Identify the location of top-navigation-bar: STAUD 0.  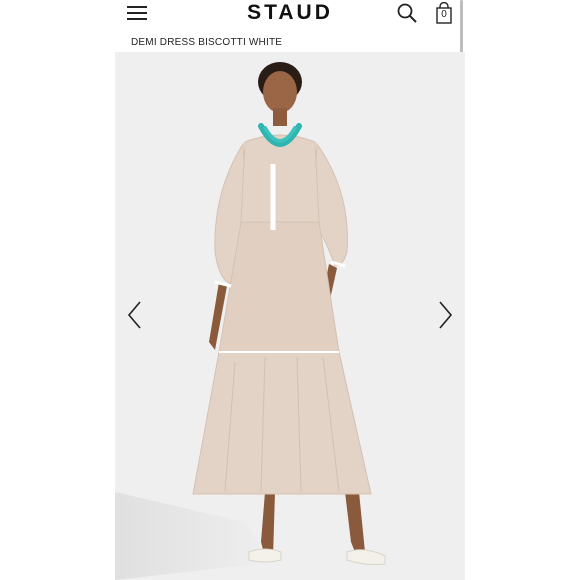
(290, 17).